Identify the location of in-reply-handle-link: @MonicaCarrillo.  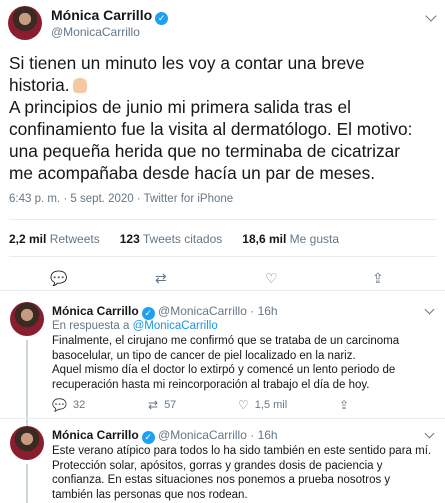
(175, 326).